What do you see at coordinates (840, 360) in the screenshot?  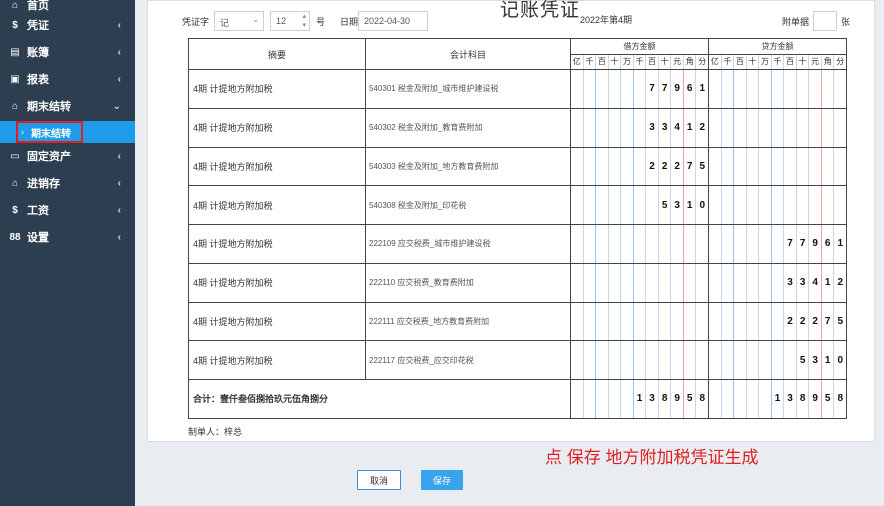 I see `amount-digit: 0` at bounding box center [840, 360].